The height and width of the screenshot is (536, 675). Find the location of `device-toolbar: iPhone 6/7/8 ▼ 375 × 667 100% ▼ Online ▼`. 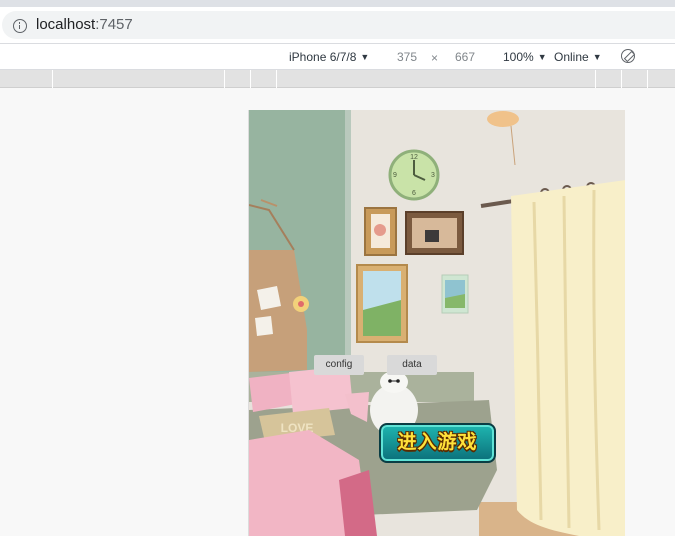

device-toolbar: iPhone 6/7/8 ▼ 375 × 667 100% ▼ Online ▼ is located at coordinates (337, 56).